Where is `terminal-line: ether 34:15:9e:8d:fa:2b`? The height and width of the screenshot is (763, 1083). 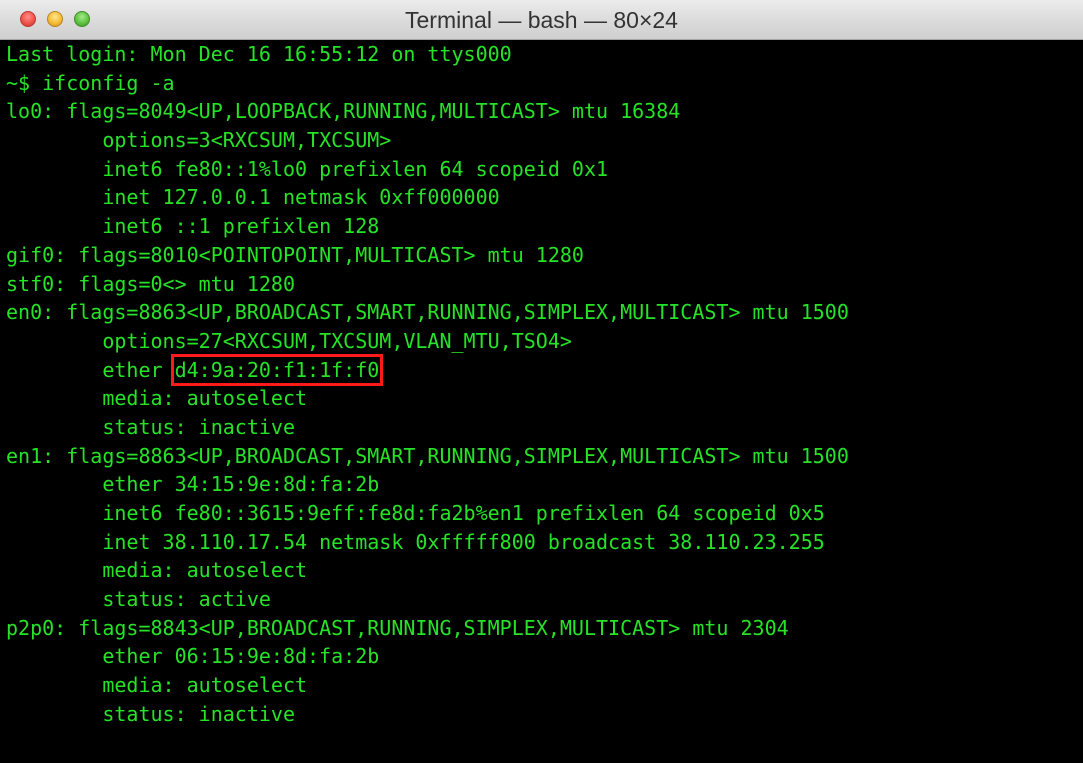
terminal-line: ether 34:15:9e:8d:fa:2b is located at coordinates (193, 484).